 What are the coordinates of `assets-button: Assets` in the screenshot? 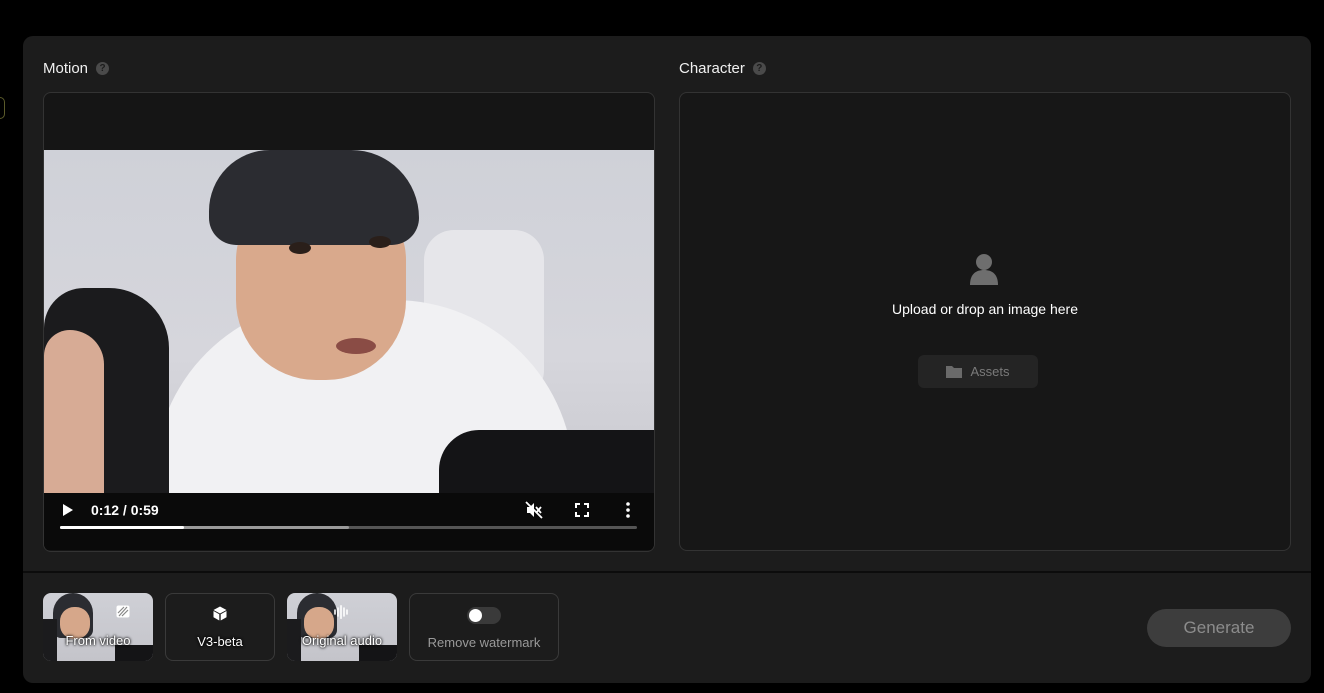 It's located at (978, 371).